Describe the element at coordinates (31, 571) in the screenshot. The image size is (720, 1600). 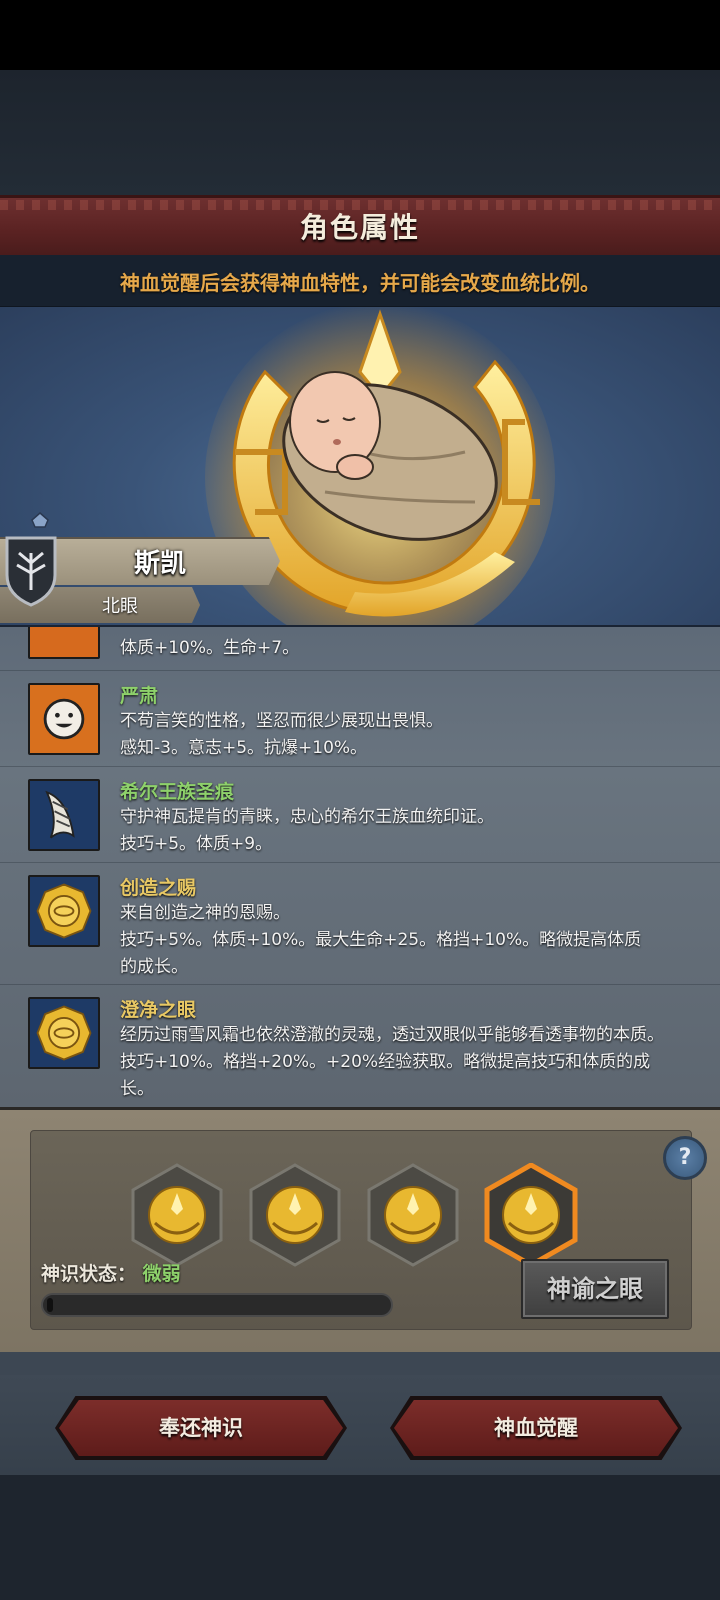
I see `crest-shield-icon` at that location.